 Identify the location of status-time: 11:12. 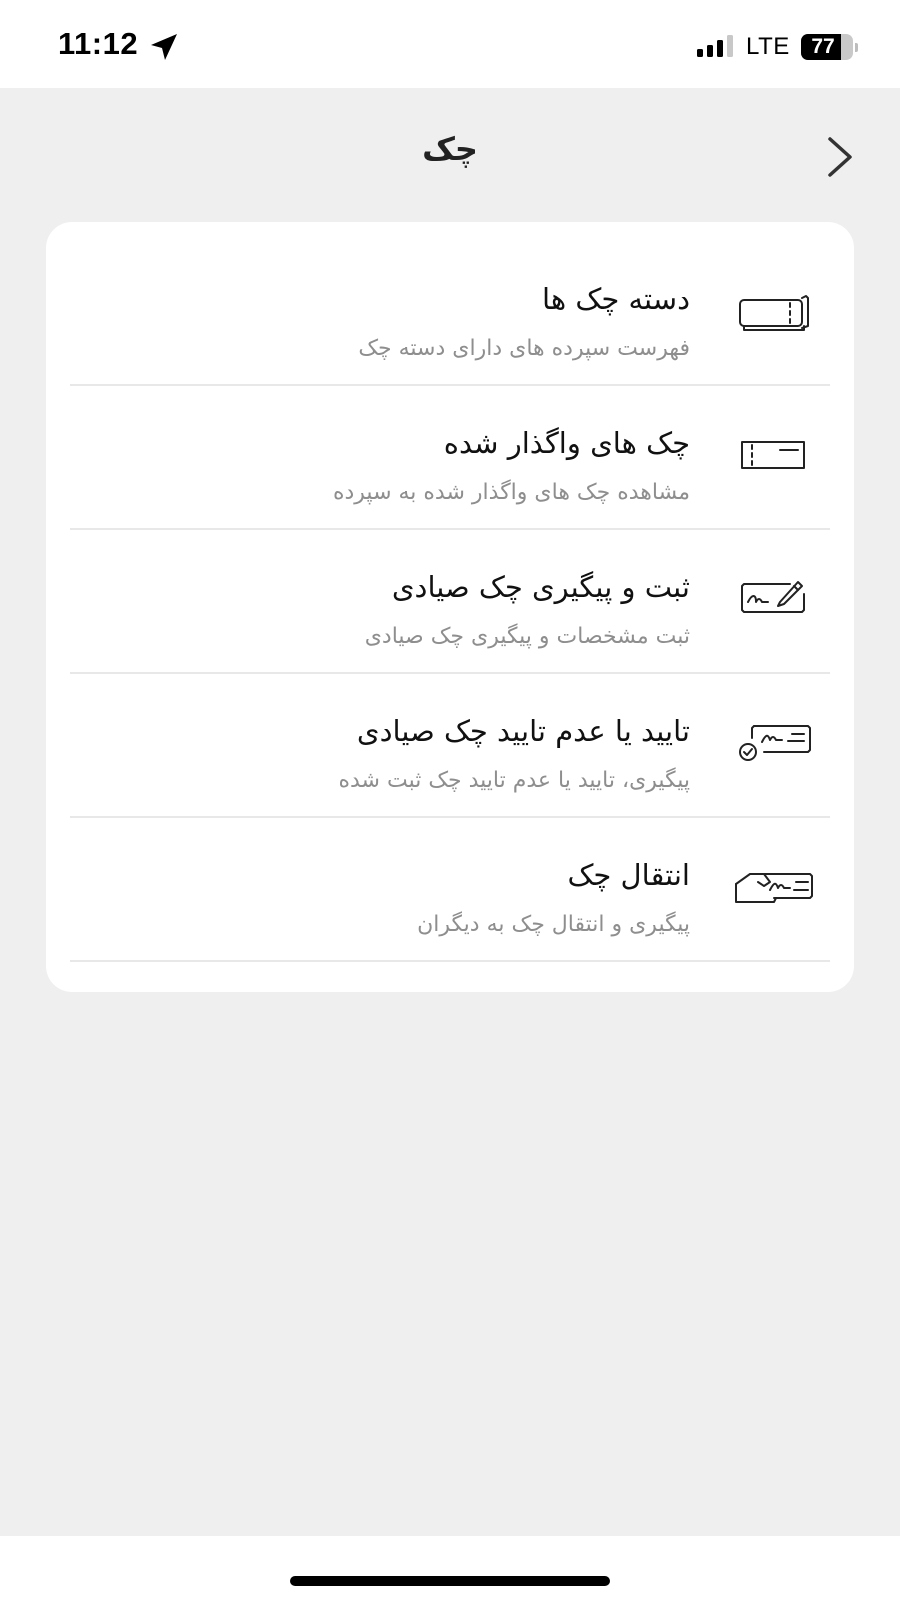
(98, 43).